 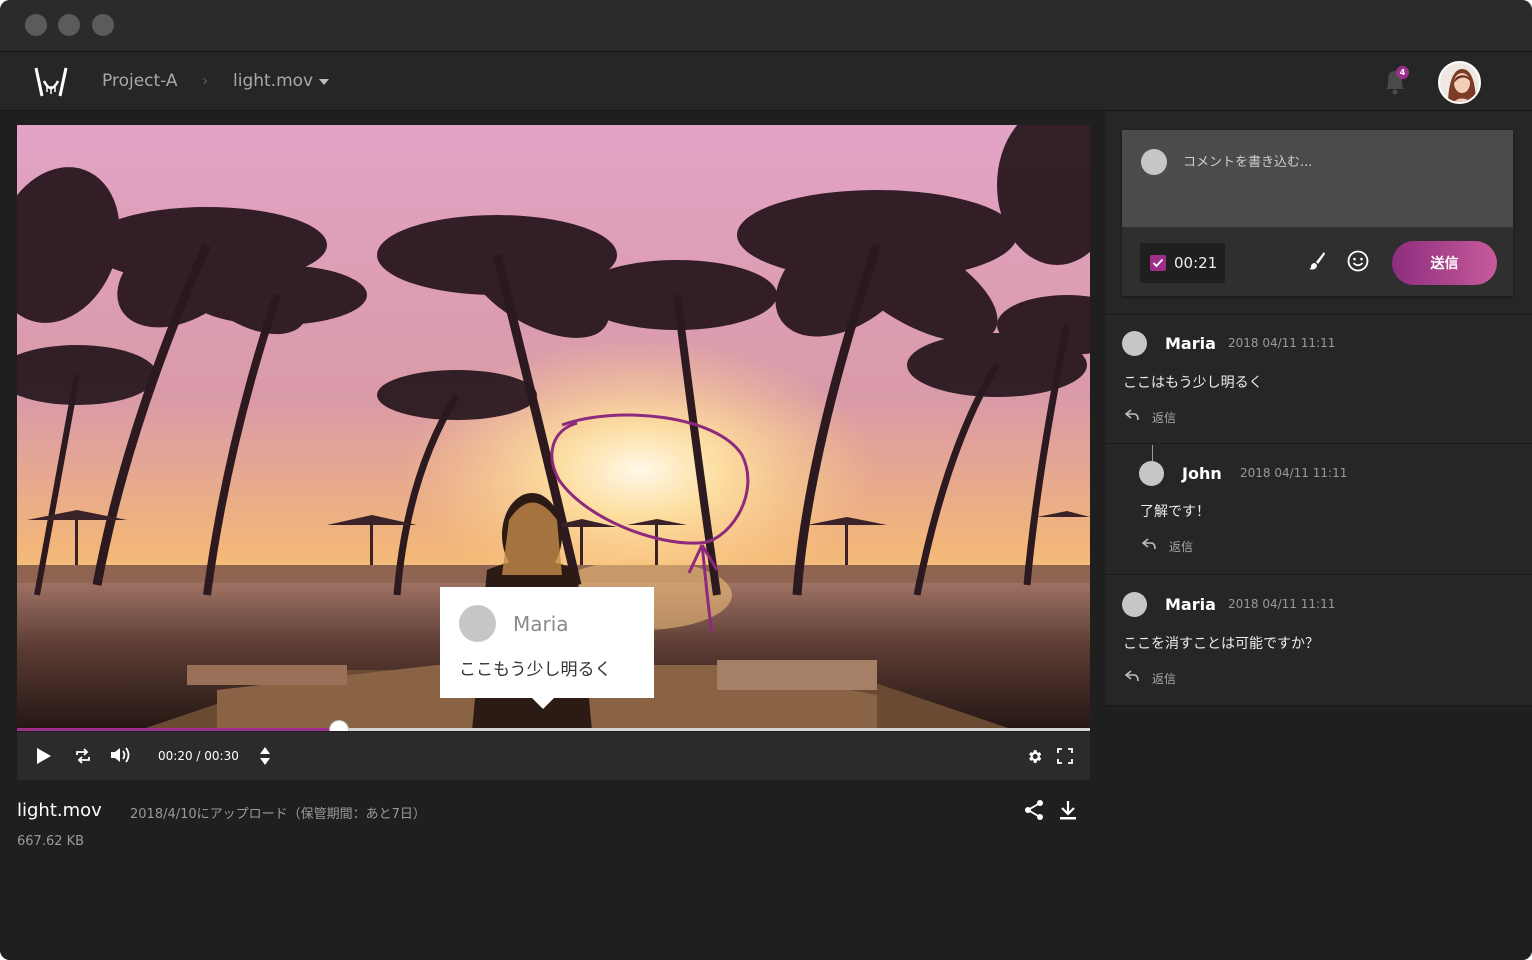 I want to click on annotation-text: ここもう少し明るく, so click(x=535, y=670).